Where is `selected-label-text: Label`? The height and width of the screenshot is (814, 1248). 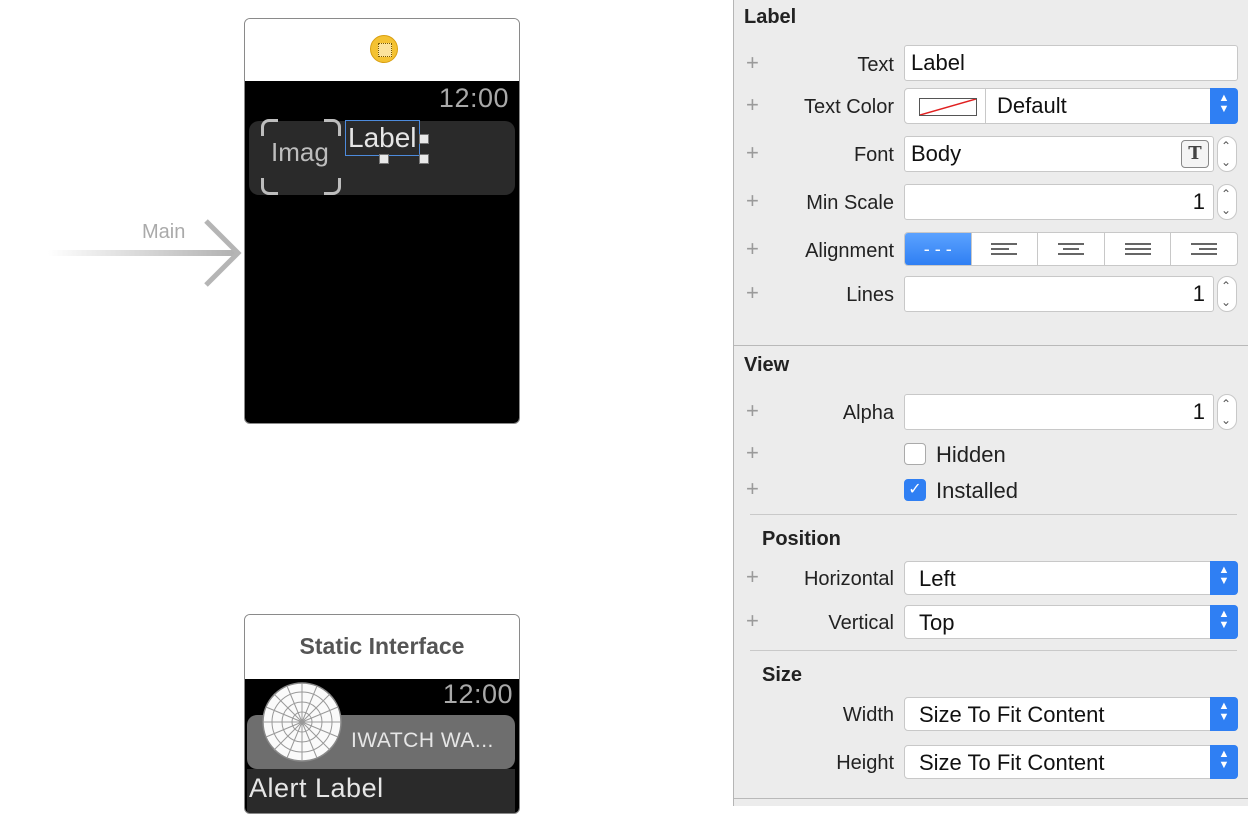 selected-label-text: Label is located at coordinates (382, 138).